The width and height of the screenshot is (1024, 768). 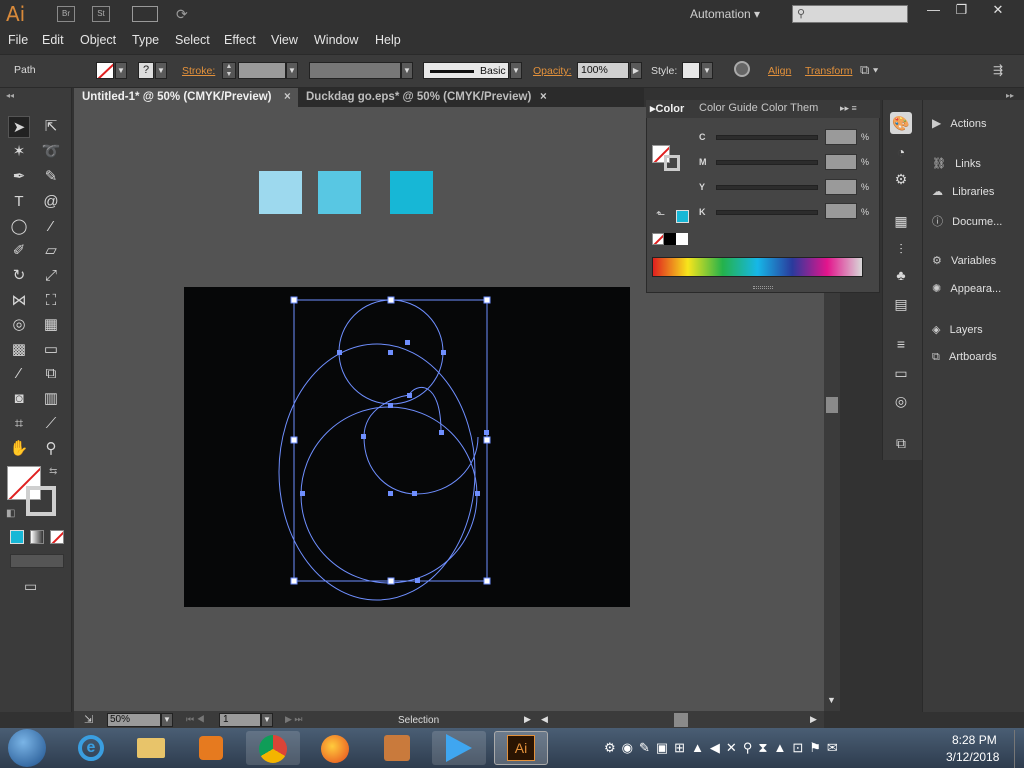 I want to click on clock-time: 8:28 PM, so click(x=974, y=740).